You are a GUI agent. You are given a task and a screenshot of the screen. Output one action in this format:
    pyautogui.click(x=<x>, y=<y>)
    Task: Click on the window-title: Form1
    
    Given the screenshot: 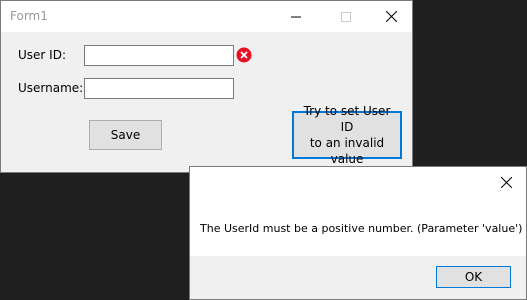 What is the action you would take?
    pyautogui.click(x=29, y=16)
    